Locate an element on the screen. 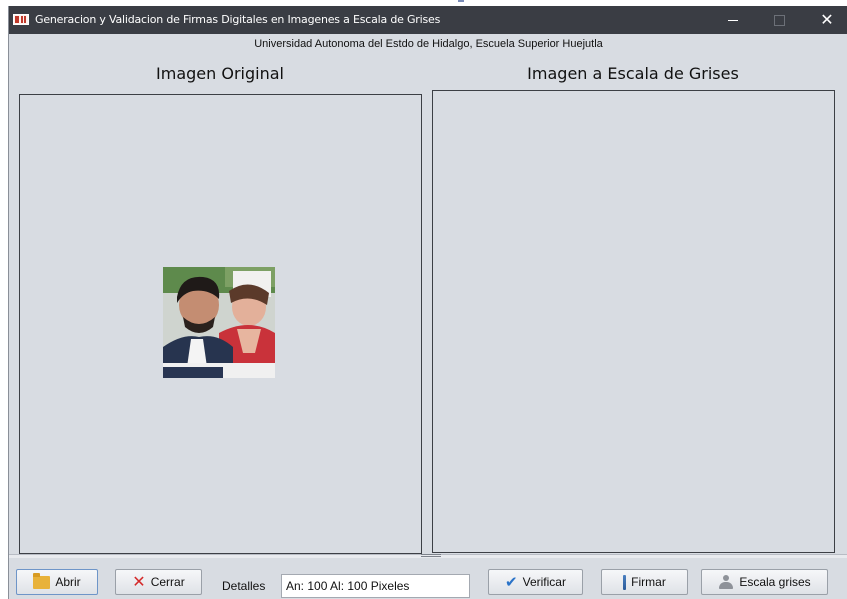  open-button: Abrir is located at coordinates (57, 582).